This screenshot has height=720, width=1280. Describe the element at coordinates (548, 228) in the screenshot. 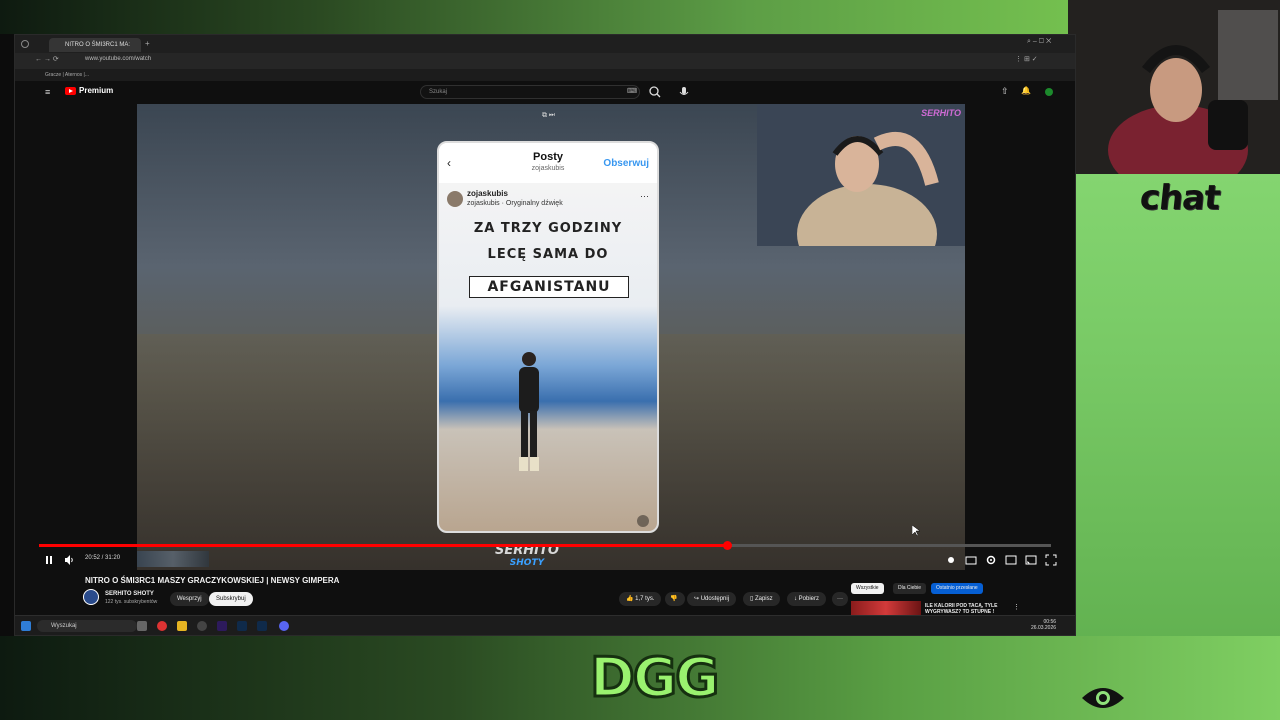

I see `reel-caption-line1: ZA TRZY GODZINY` at that location.